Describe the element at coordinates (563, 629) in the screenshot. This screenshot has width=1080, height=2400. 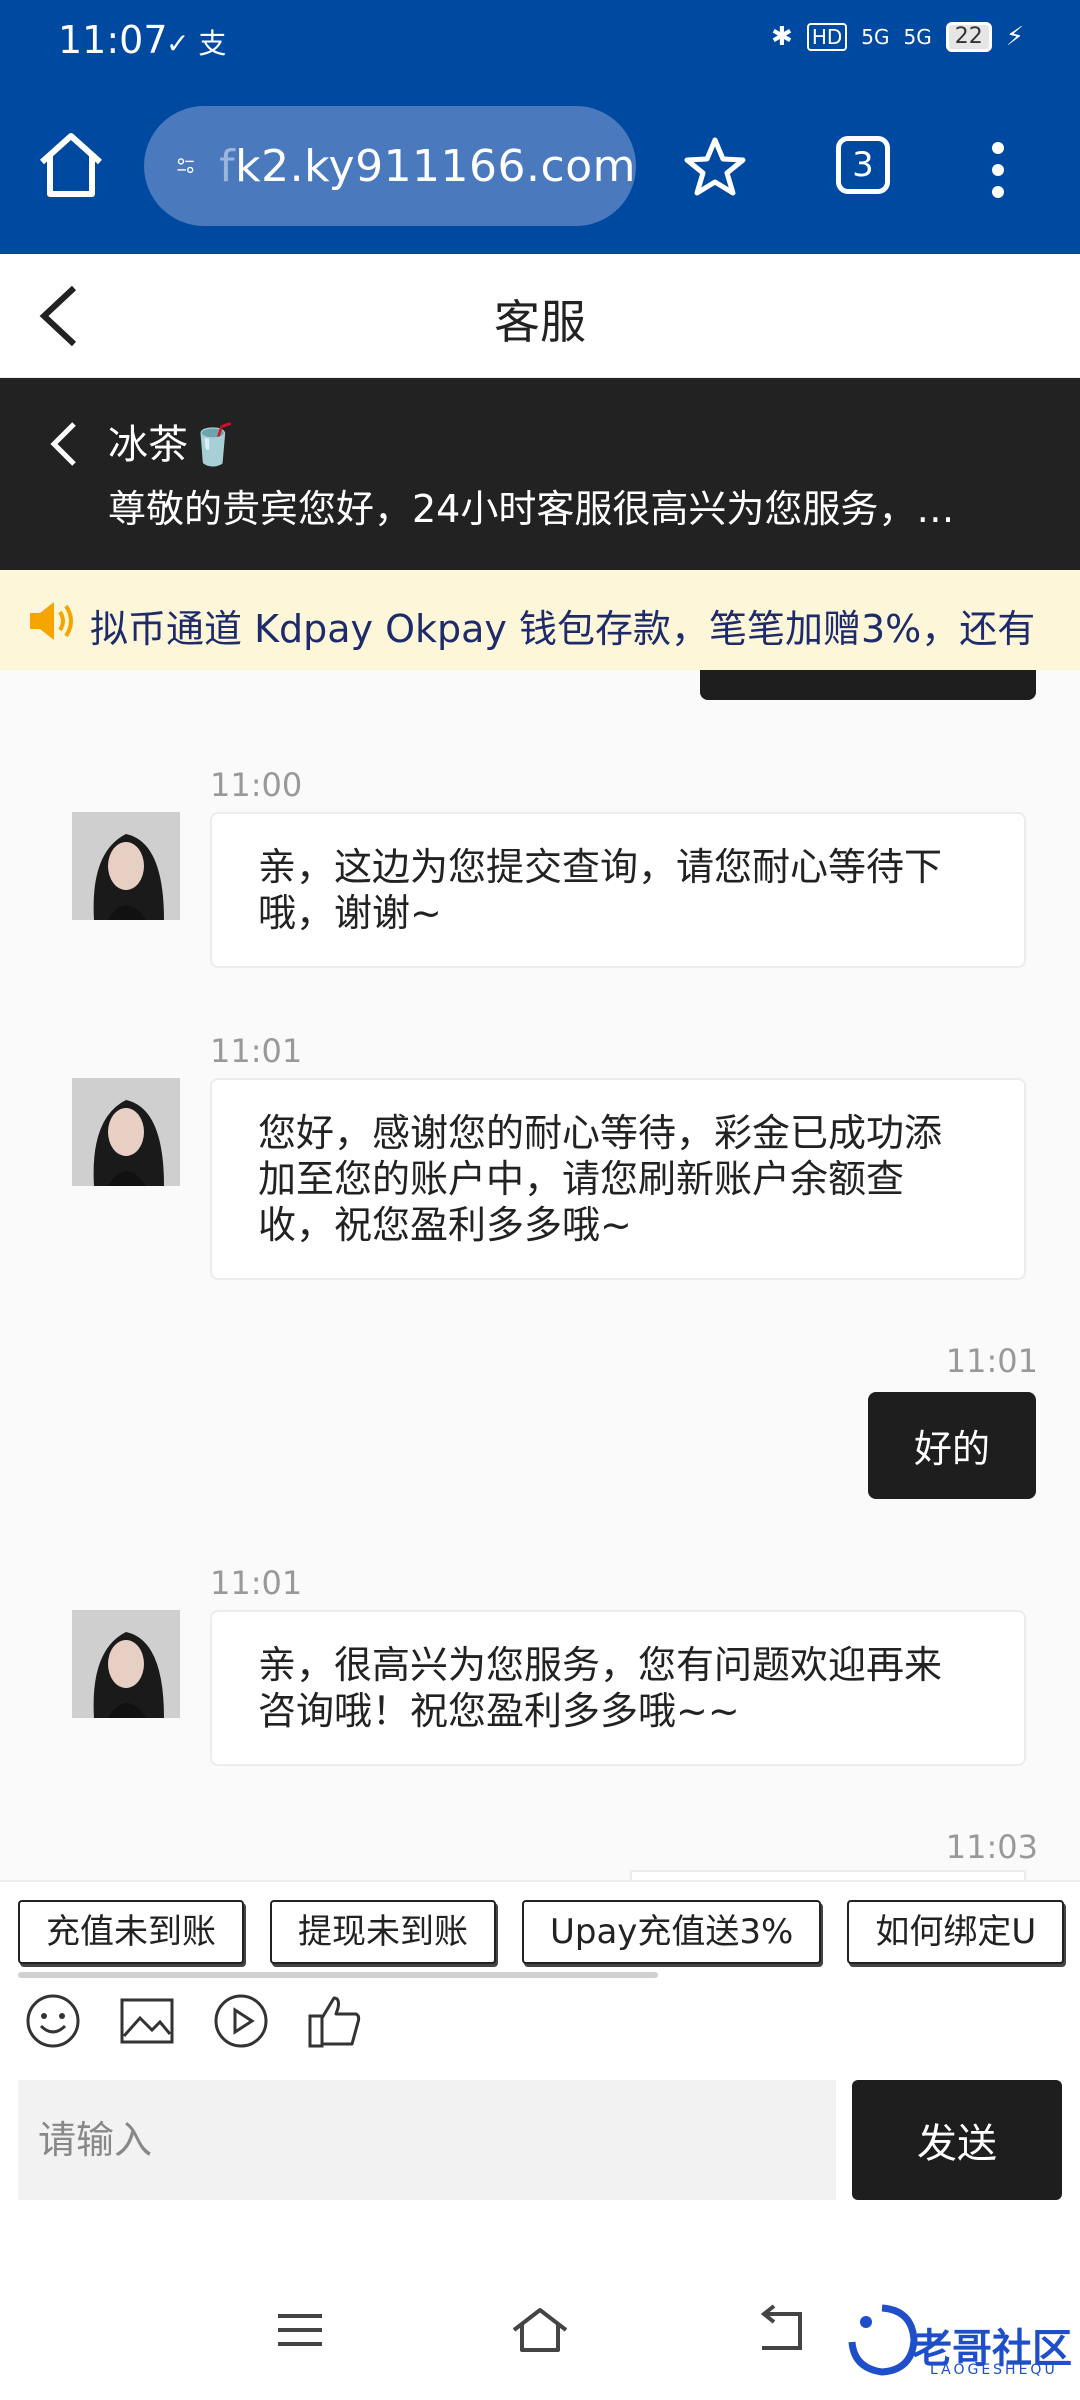
I see `marquee-text: 拟币通道 Kdpay Okpay 钱包存款，笔笔加赠3%，还有` at that location.